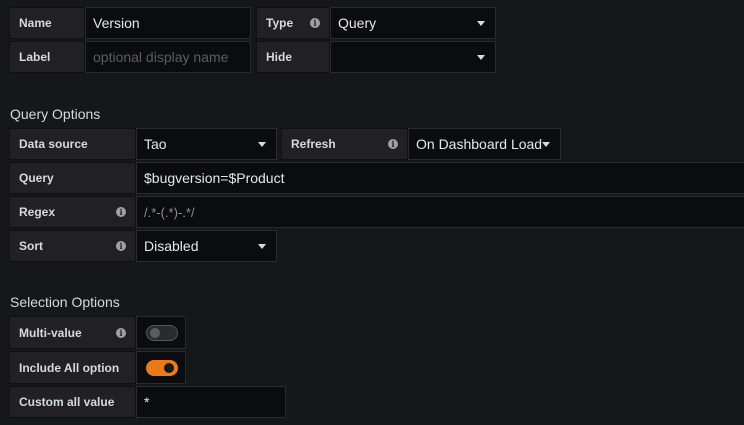 The image size is (744, 425). I want to click on custom-all-value-label: Custom all value, so click(72, 402).